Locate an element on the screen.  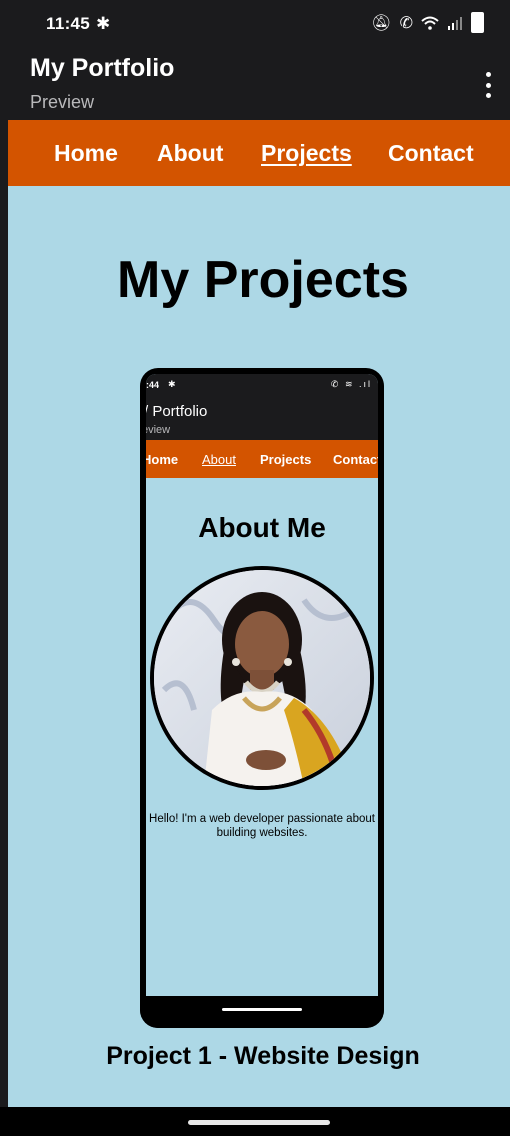
status-icons: 🔕︎ ✆ is located at coordinates (427, 22).